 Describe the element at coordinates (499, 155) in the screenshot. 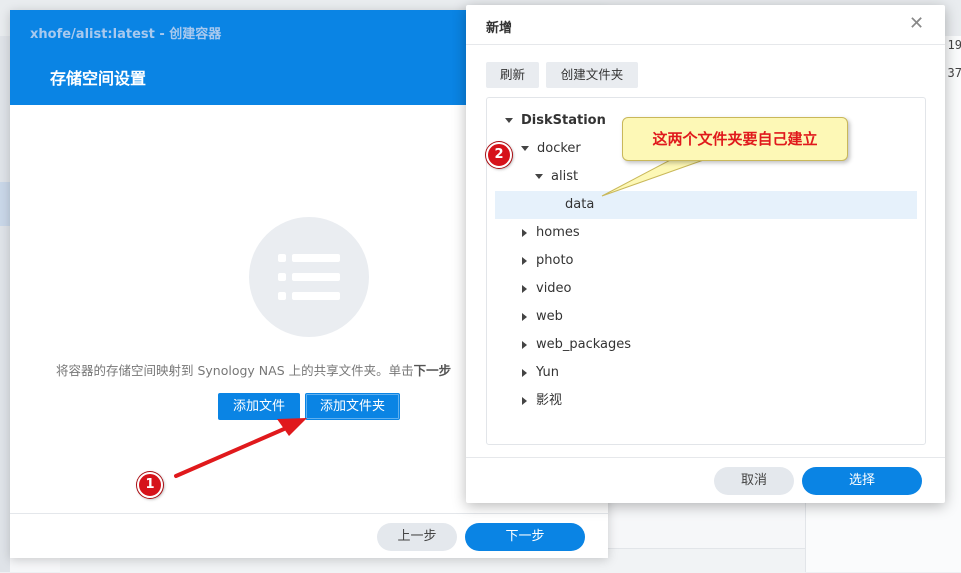

I see `step-badge-2: 2` at that location.